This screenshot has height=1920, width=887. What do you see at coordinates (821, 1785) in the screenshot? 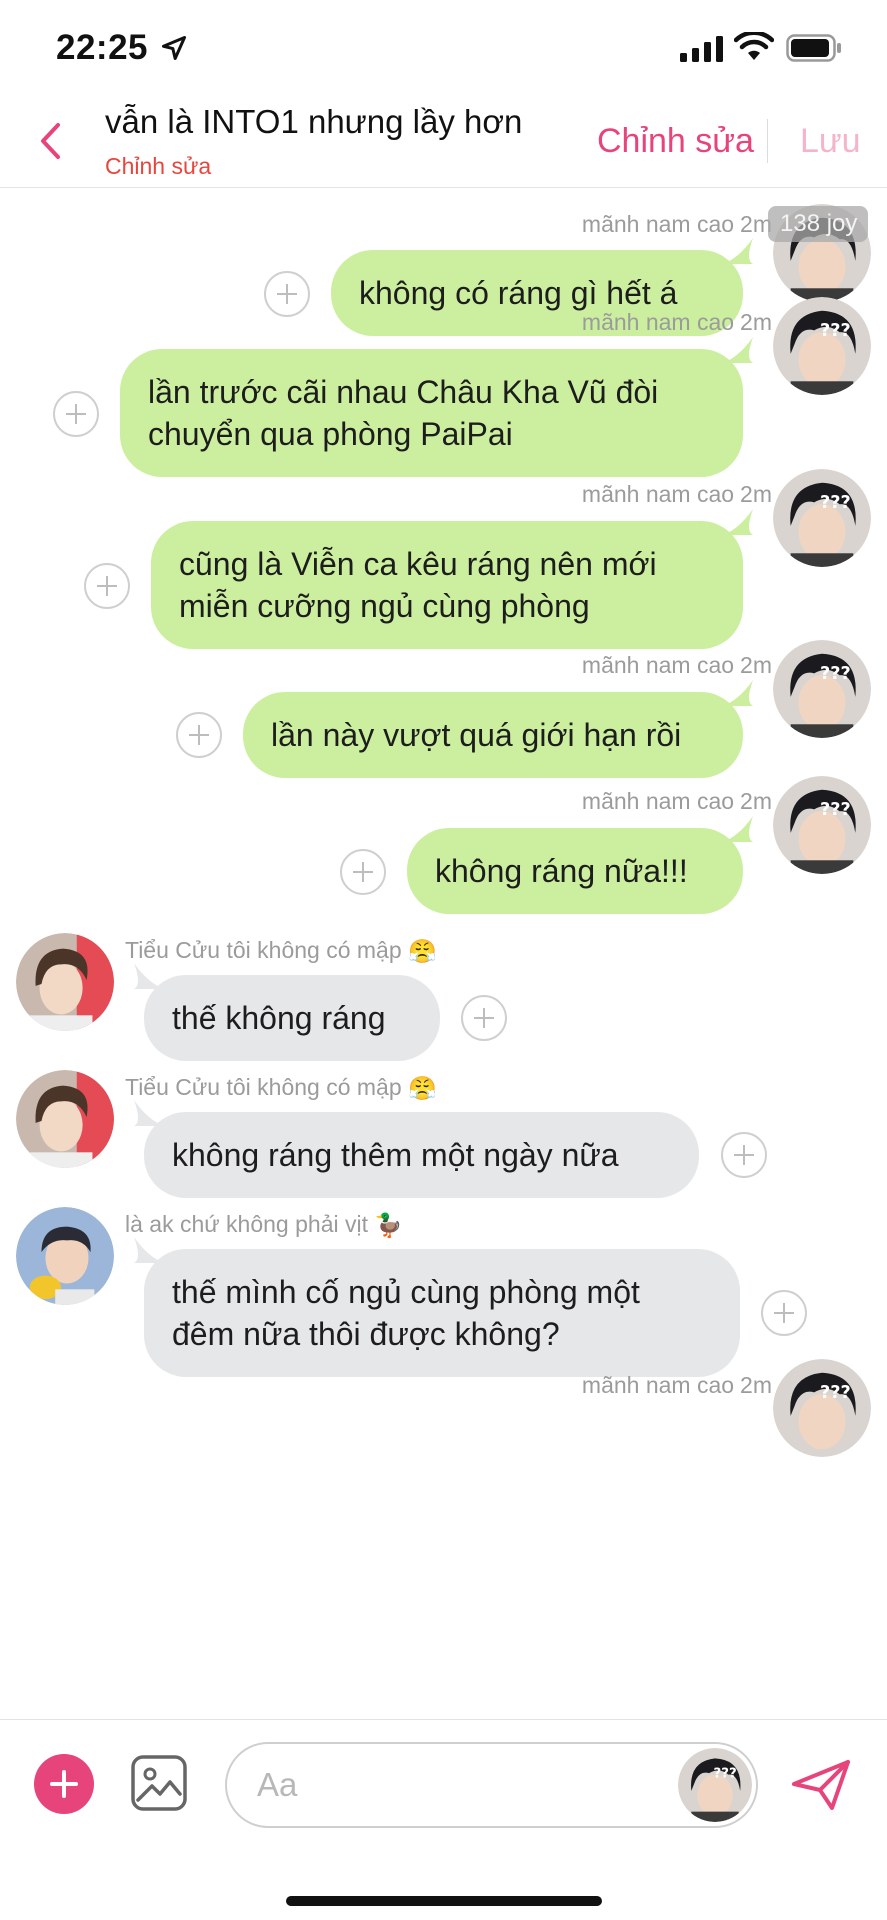
I see `send-icon` at bounding box center [821, 1785].